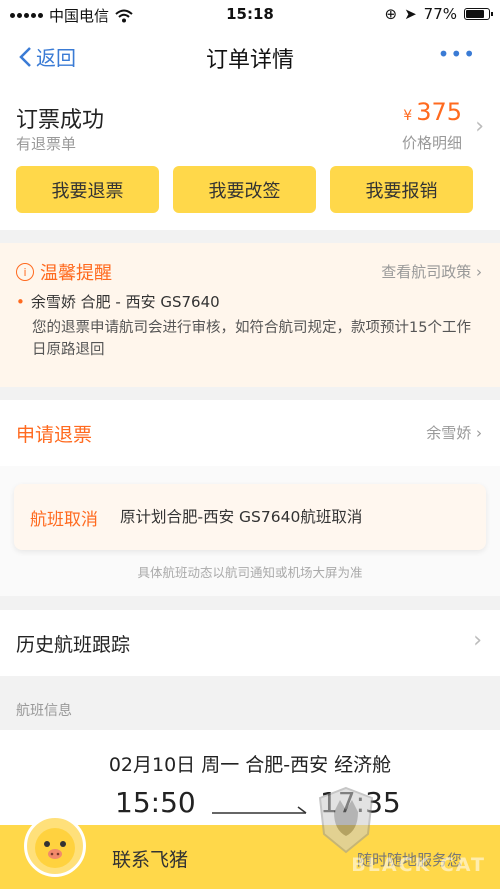 Image resolution: width=500 pixels, height=889 pixels. I want to click on contact-fliggy-button: 联系飞猪, so click(150, 858).